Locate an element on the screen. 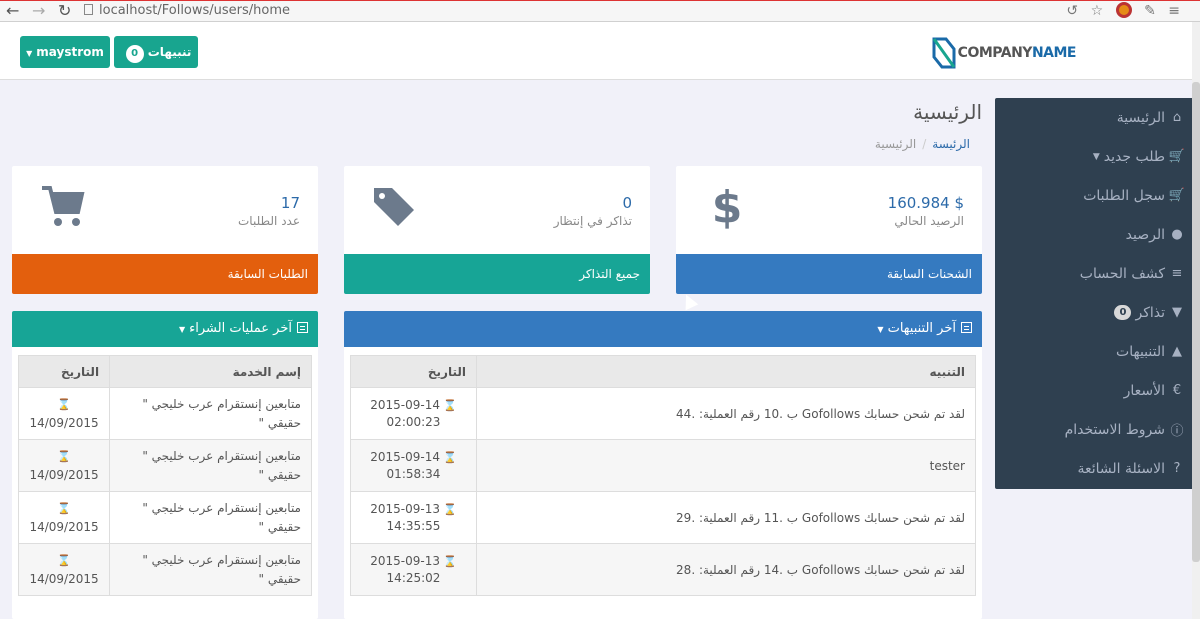 The image size is (1200, 619). dollar-icon: $ is located at coordinates (727, 206).